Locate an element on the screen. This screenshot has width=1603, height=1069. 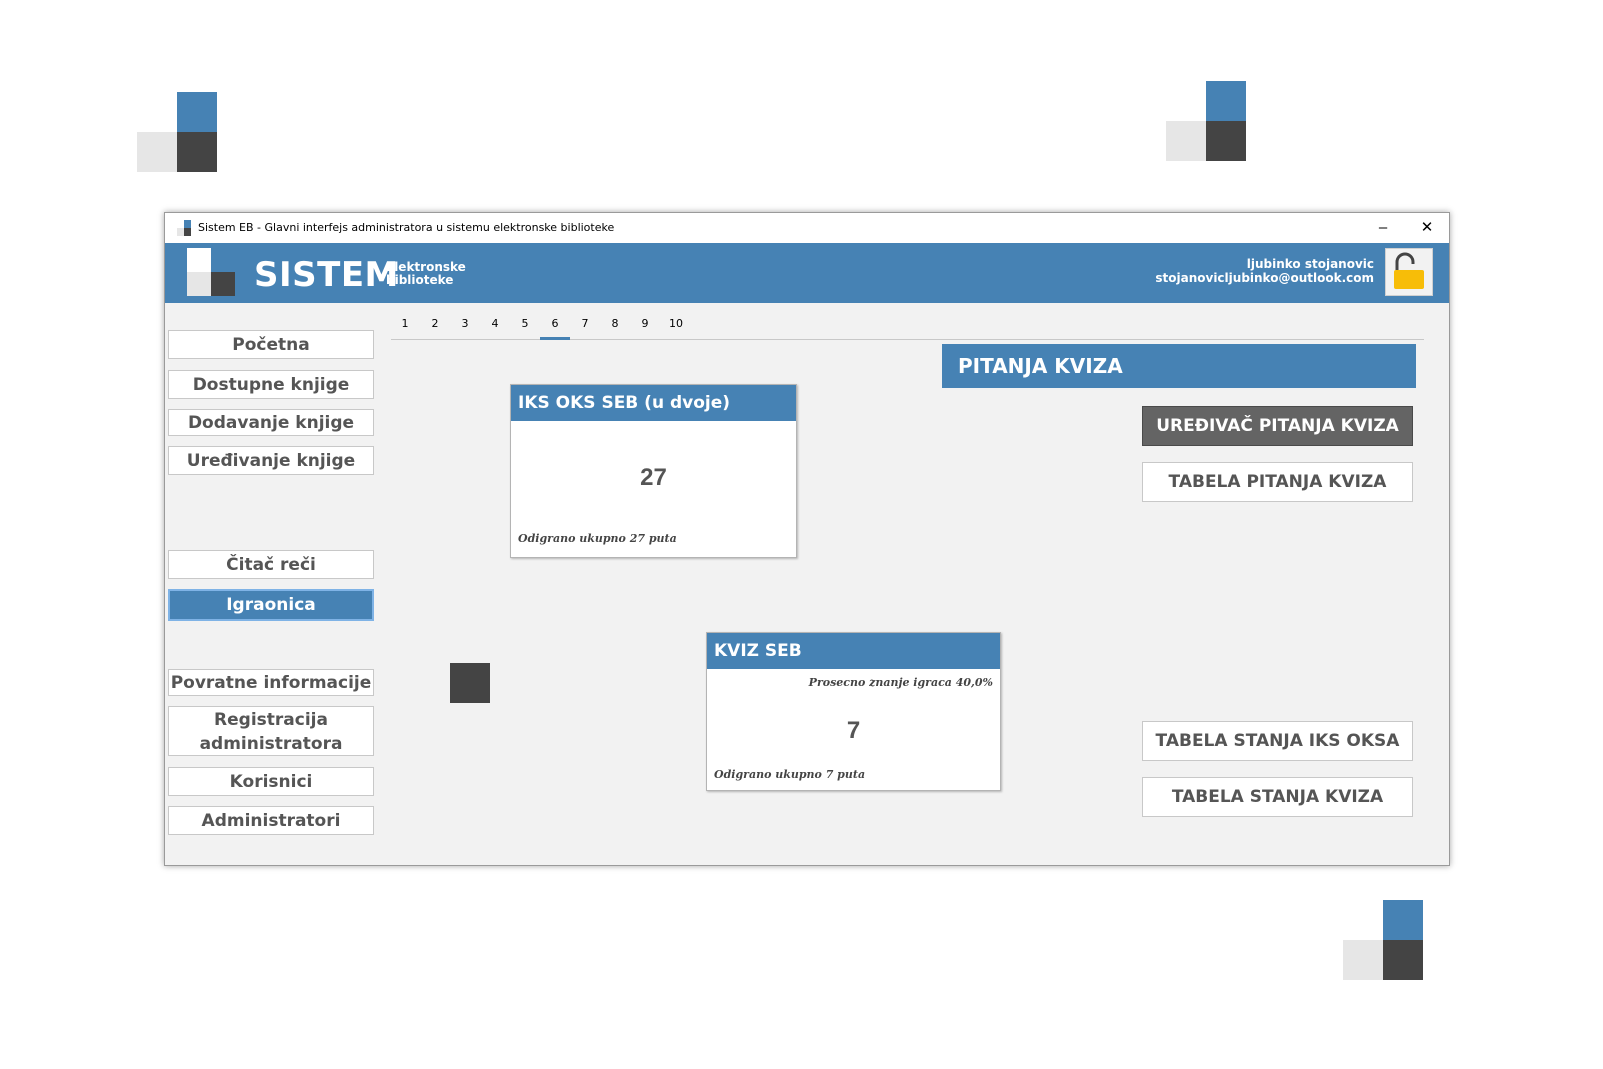
iks-oks-table-button: TABELA STANJA IKS OKSA is located at coordinates (1277, 741).